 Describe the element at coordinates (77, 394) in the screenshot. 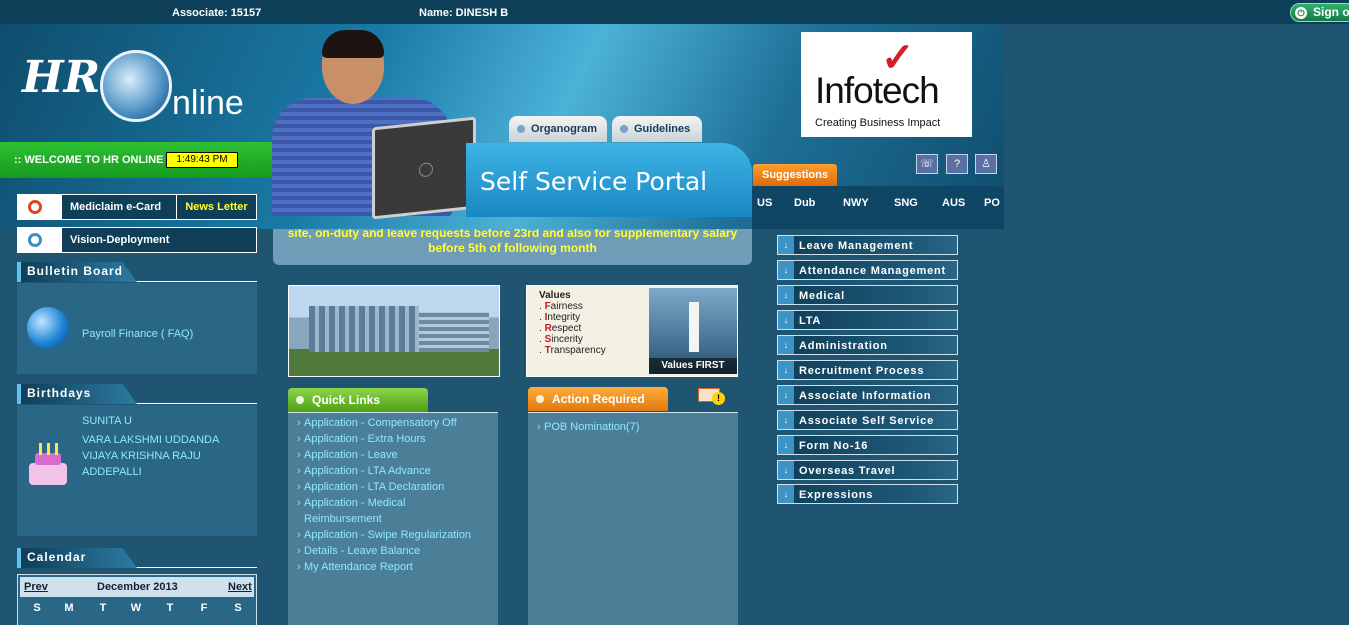

I see `birthdays-title: Birthdays` at that location.